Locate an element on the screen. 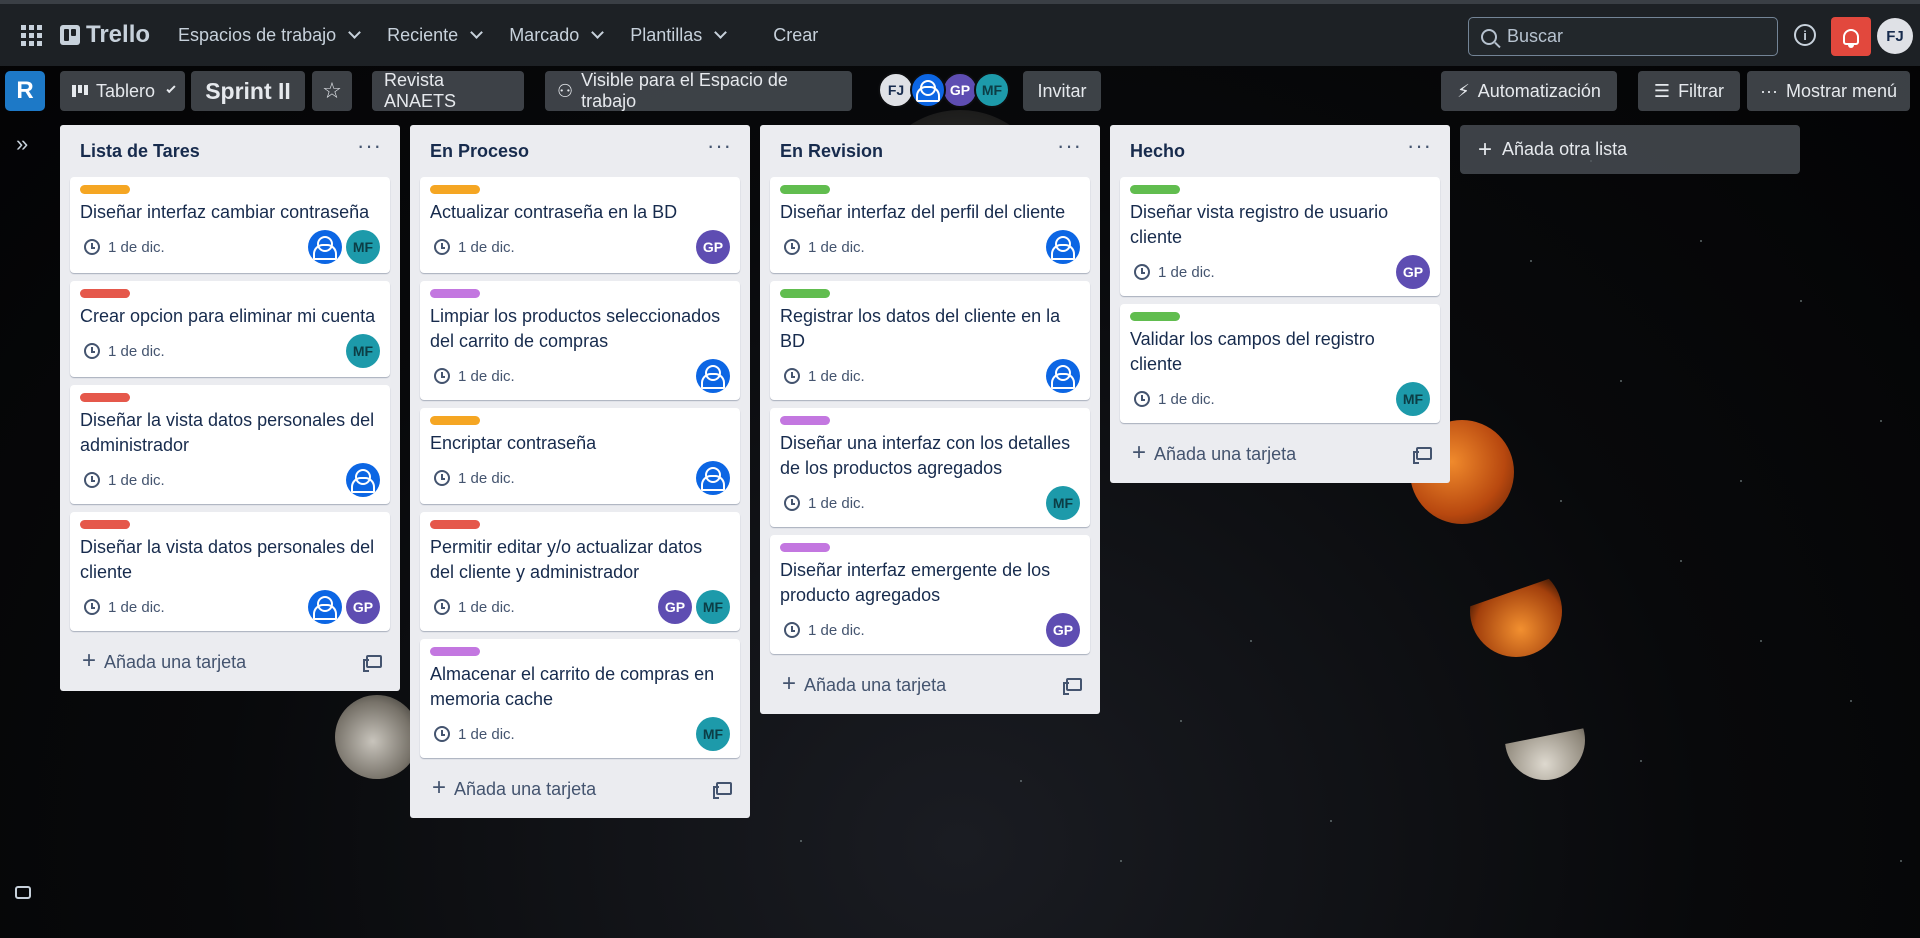  menu-starred: Marcado is located at coordinates (557, 35).